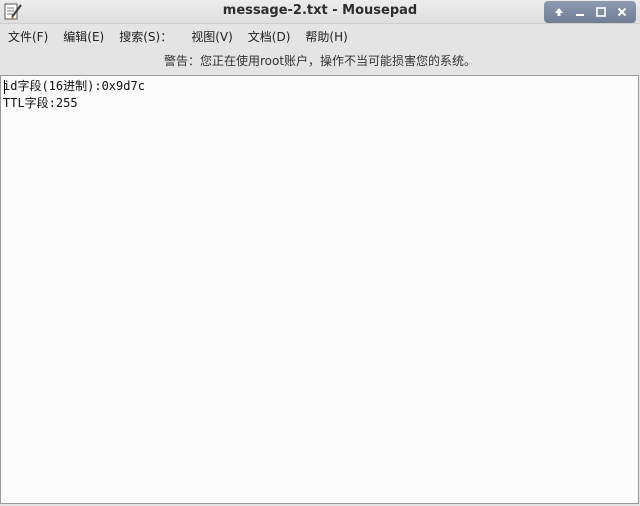 This screenshot has height=506, width=640. Describe the element at coordinates (28, 37) in the screenshot. I see `menu-file: 文件(F)` at that location.